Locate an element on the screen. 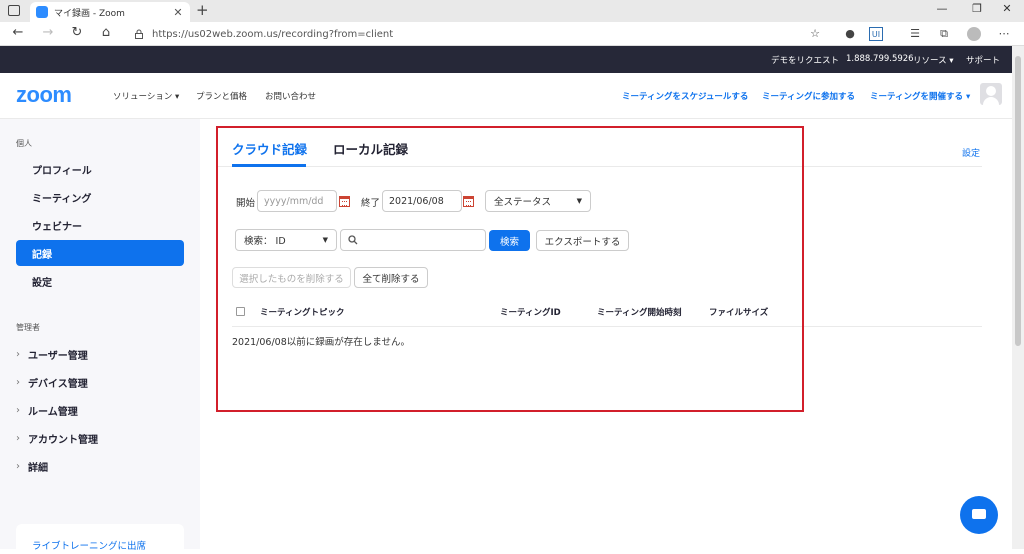 This screenshot has height=554, width=1024. phone-number: 1.888.799.5926 is located at coordinates (880, 59).